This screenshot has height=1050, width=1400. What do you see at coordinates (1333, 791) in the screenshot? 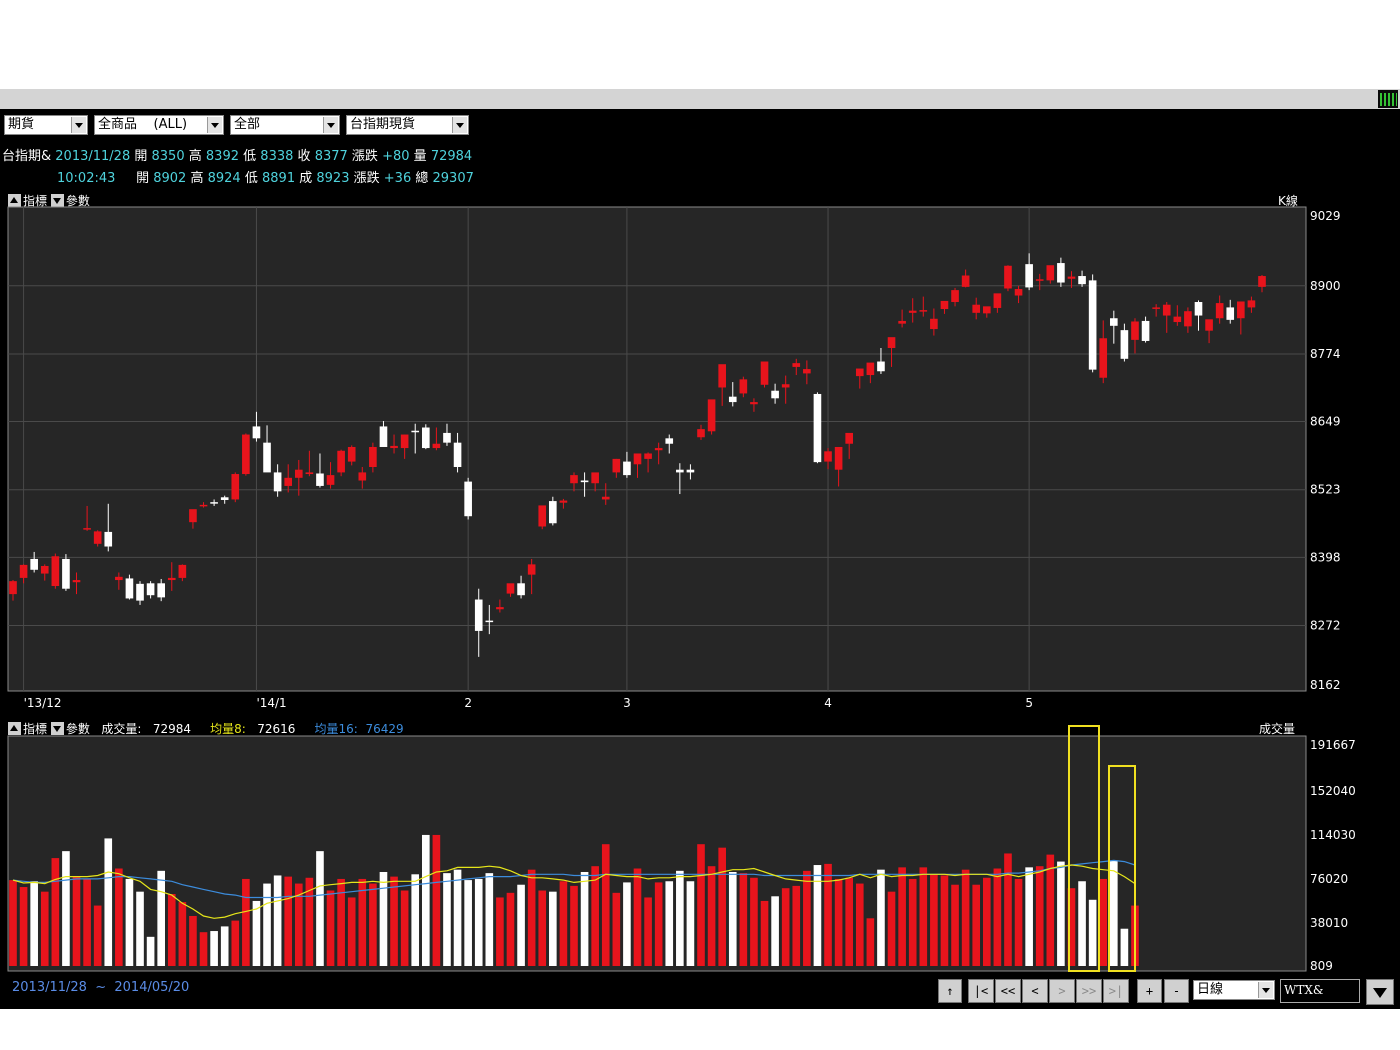
I see `volume-tick-label: 152040` at bounding box center [1333, 791].